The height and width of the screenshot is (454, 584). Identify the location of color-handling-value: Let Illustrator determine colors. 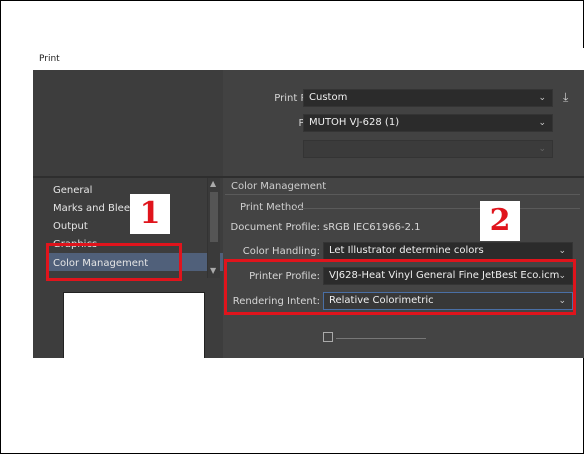
(406, 250).